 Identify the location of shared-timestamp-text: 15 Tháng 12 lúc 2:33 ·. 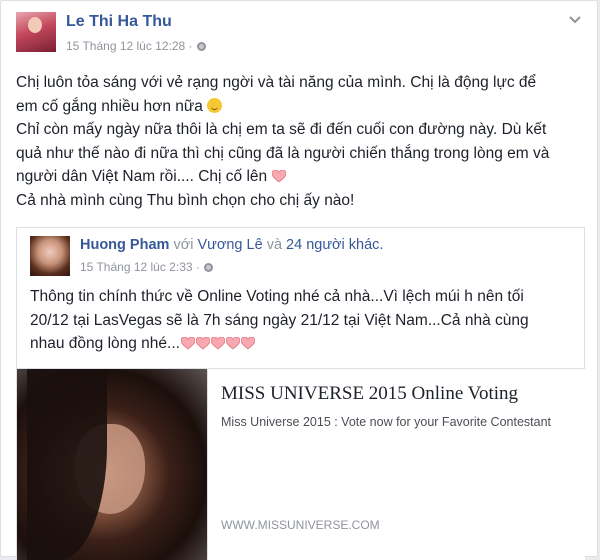
(140, 267).